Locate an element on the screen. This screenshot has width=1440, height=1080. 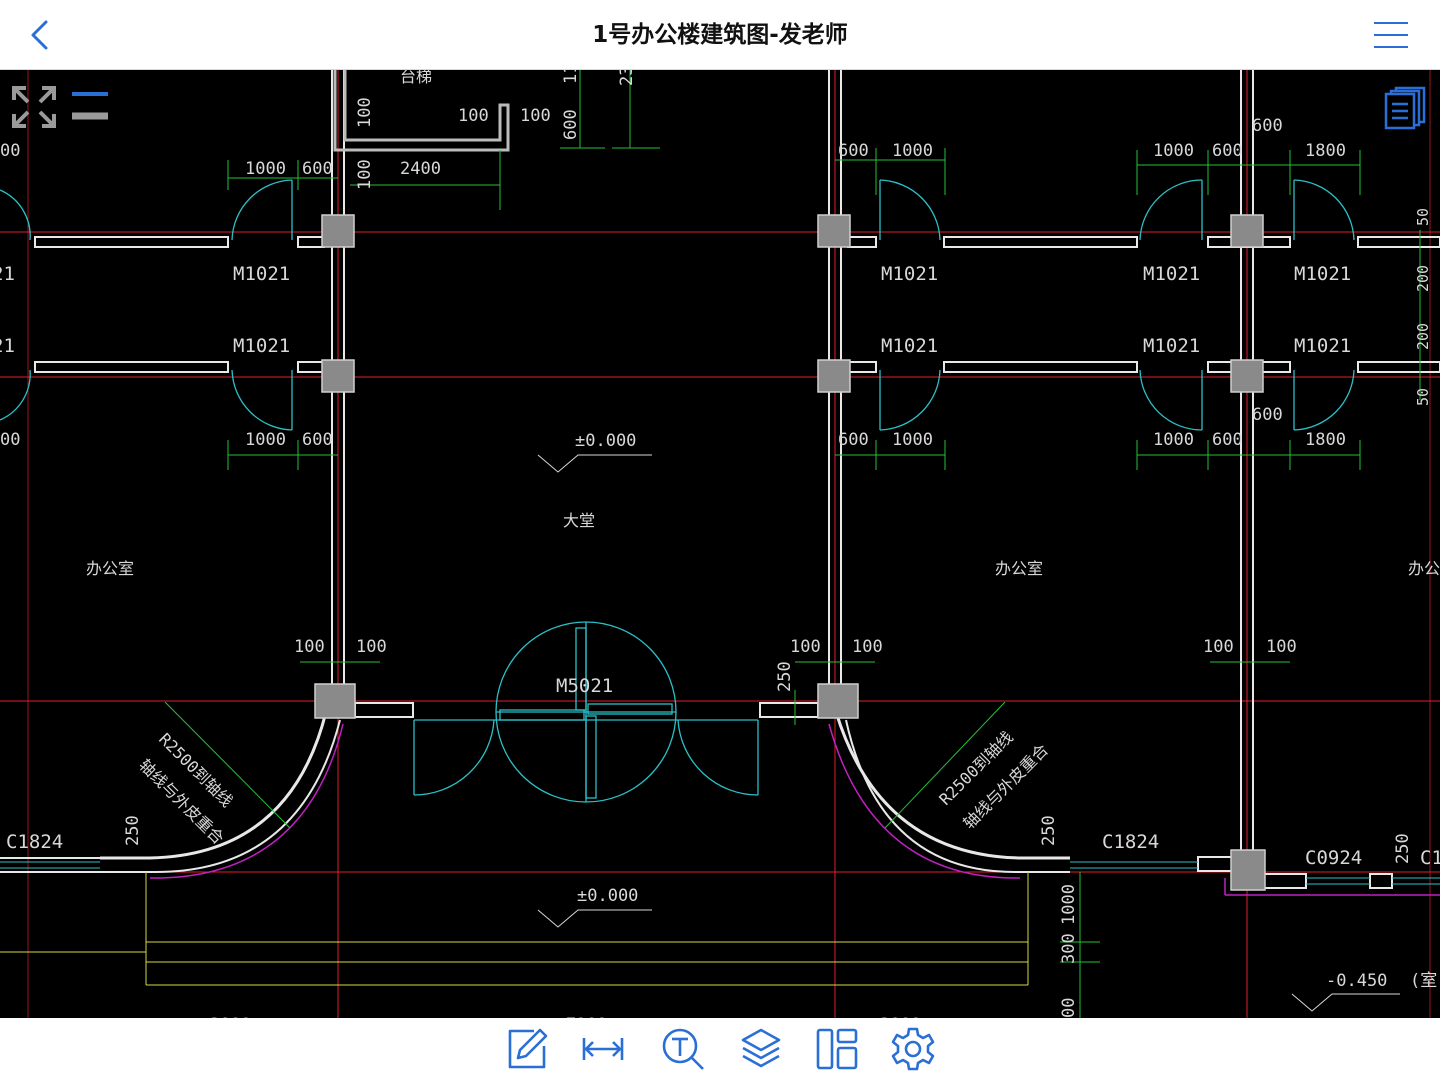
hamburger-menu-icon is located at coordinates (1391, 35).